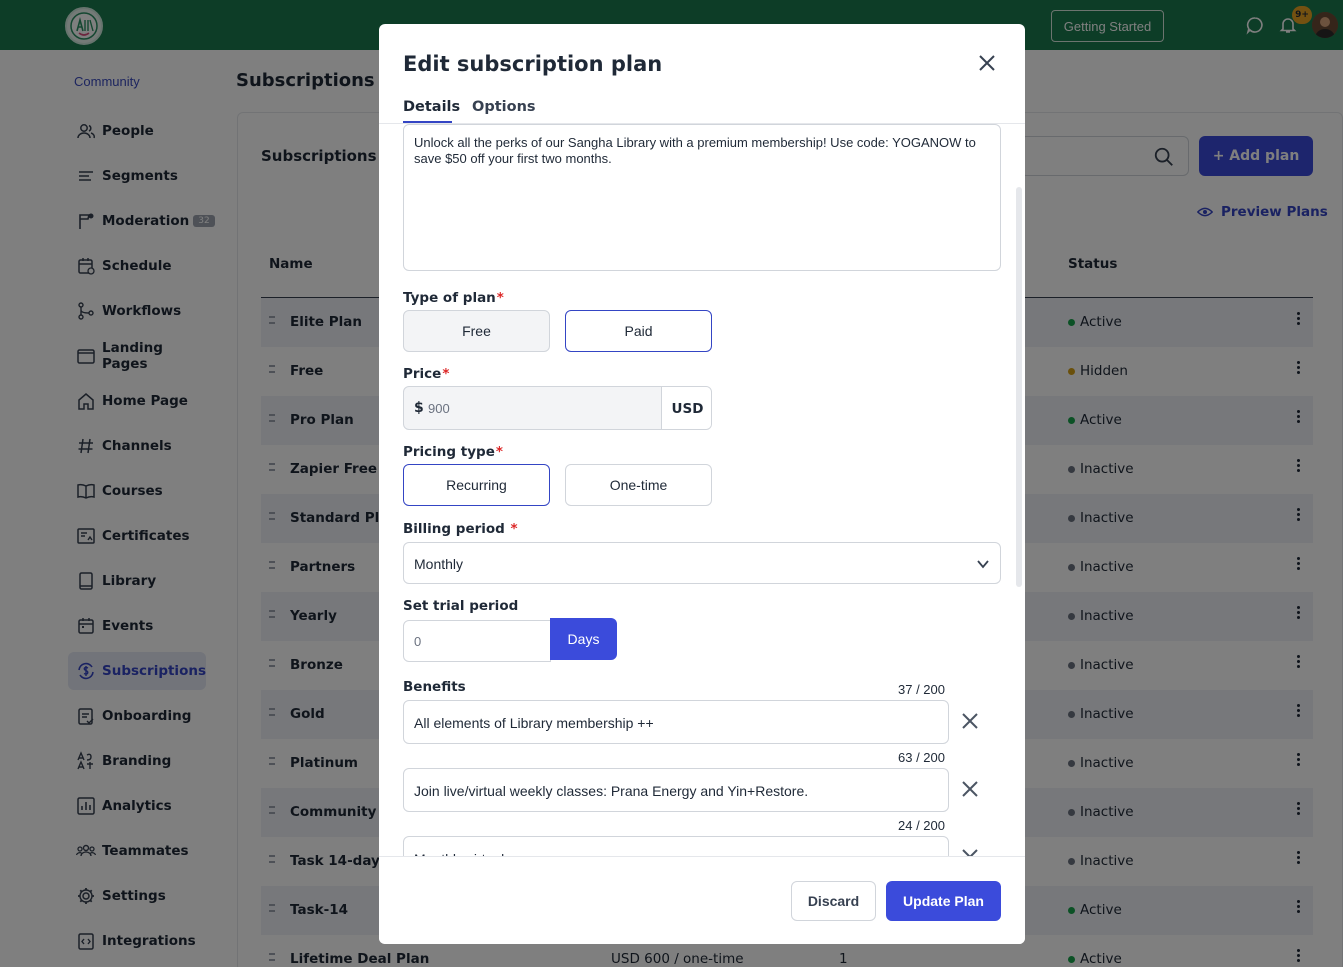  What do you see at coordinates (418, 641) in the screenshot?
I see `trial-period-value: 0` at bounding box center [418, 641].